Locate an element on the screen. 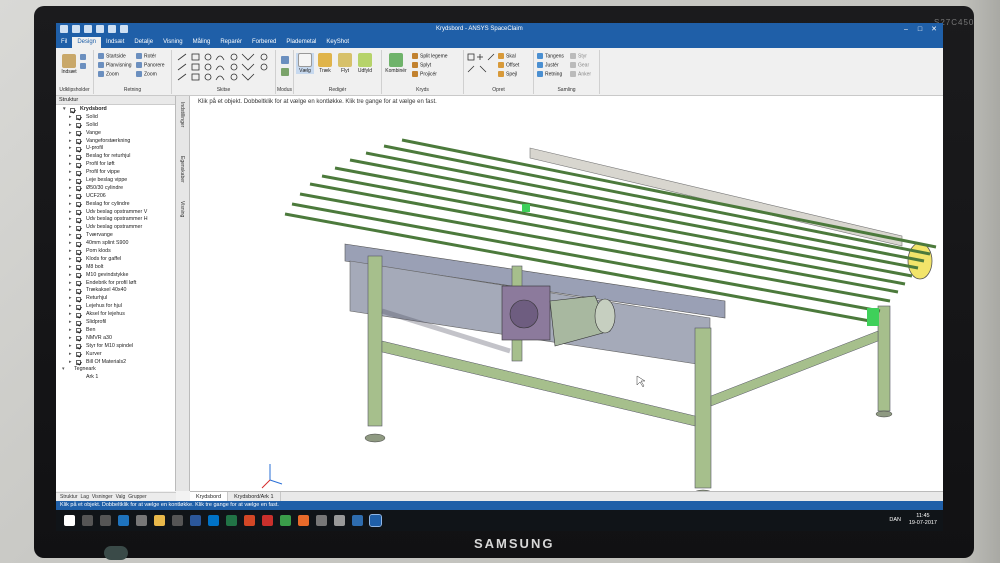 The image size is (1000, 563). tree-item: ▸ Returhjul is located at coordinates (116, 299).